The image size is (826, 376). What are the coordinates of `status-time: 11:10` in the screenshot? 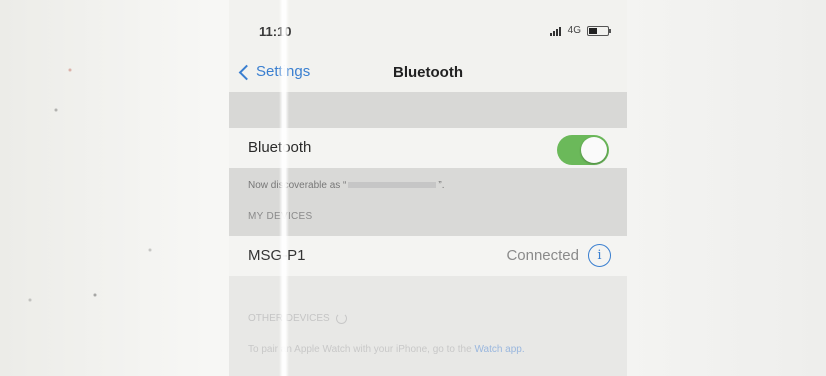 It's located at (275, 31).